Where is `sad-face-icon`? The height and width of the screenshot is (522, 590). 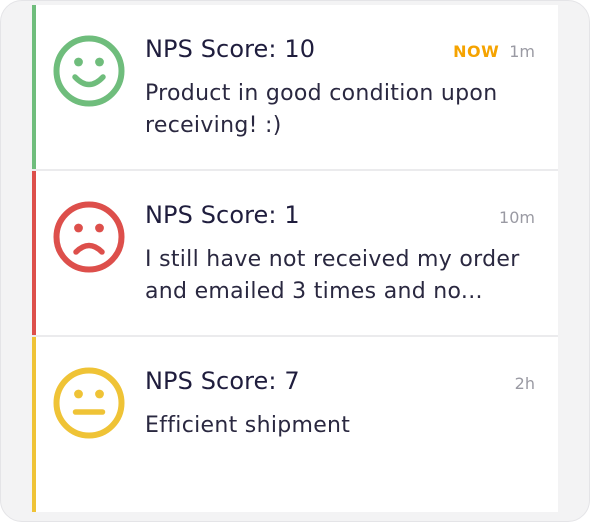 sad-face-icon is located at coordinates (89, 237).